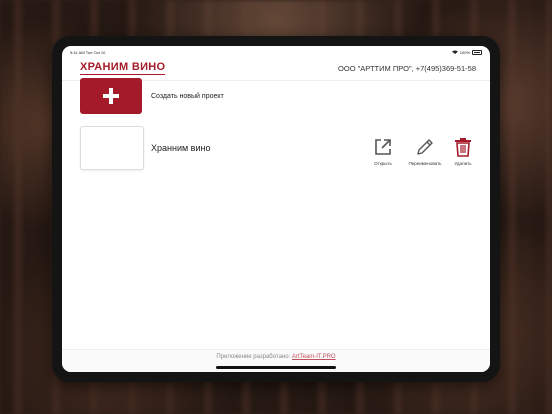 The height and width of the screenshot is (414, 552). I want to click on app-footer: Приложение разработано: ArtTeam-IT.PRO, so click(276, 360).